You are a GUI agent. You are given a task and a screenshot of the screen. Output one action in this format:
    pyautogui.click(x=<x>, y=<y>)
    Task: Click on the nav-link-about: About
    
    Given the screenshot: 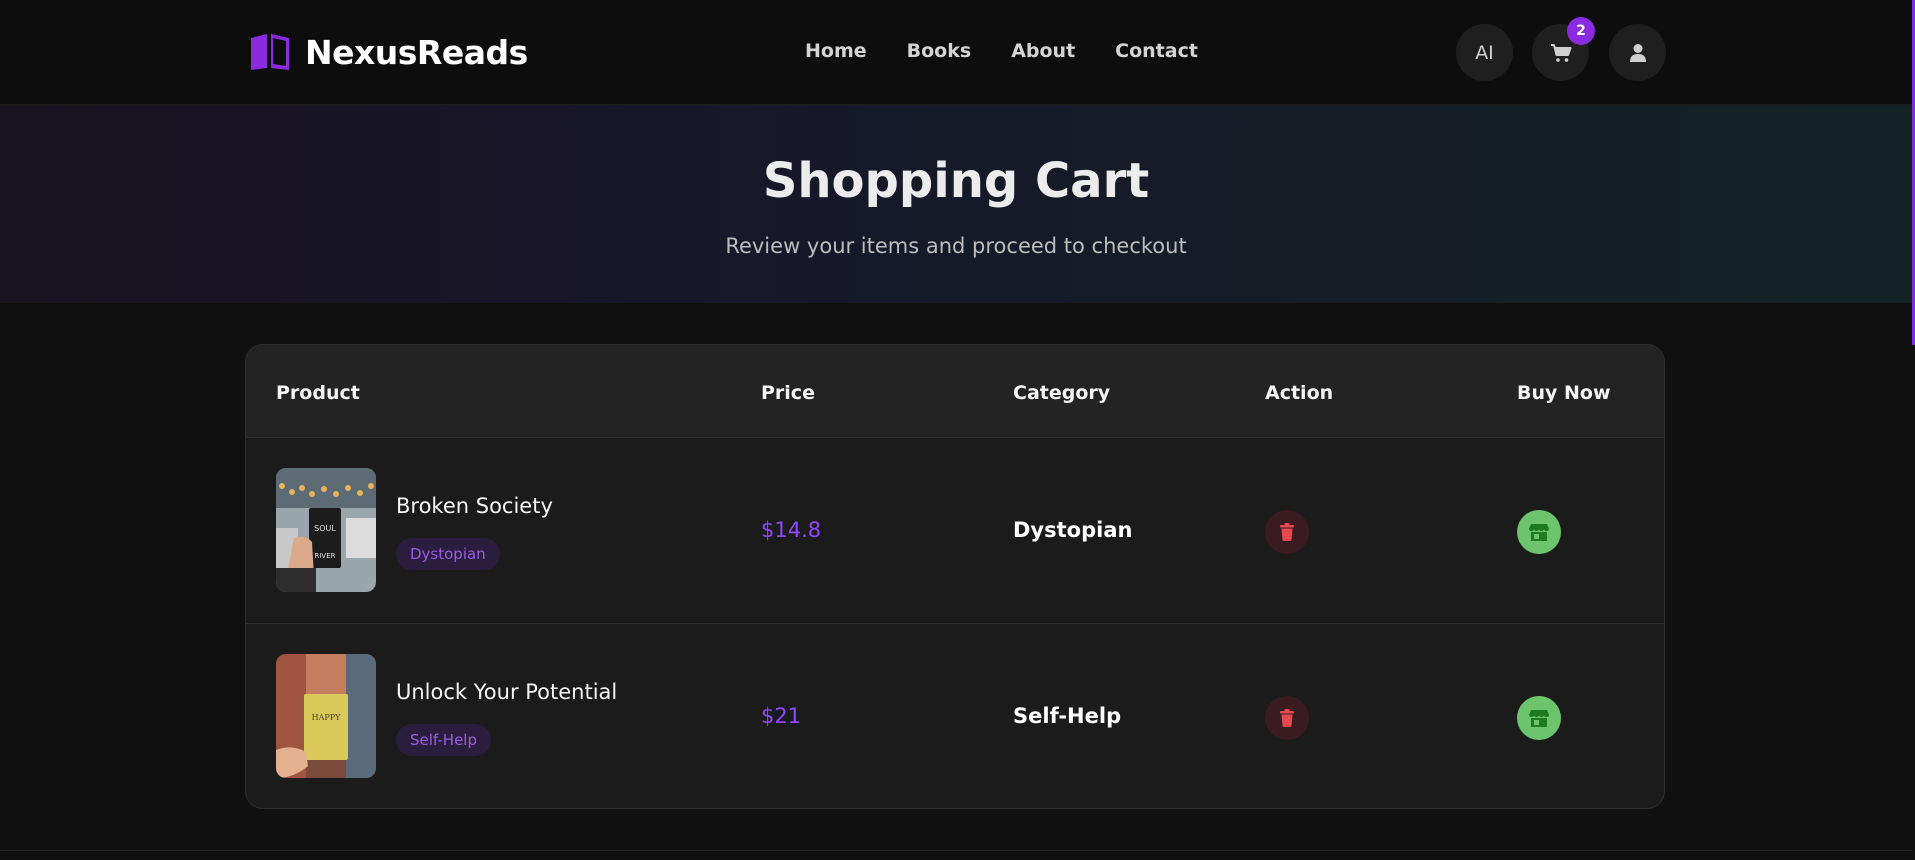 What is the action you would take?
    pyautogui.click(x=1043, y=51)
    